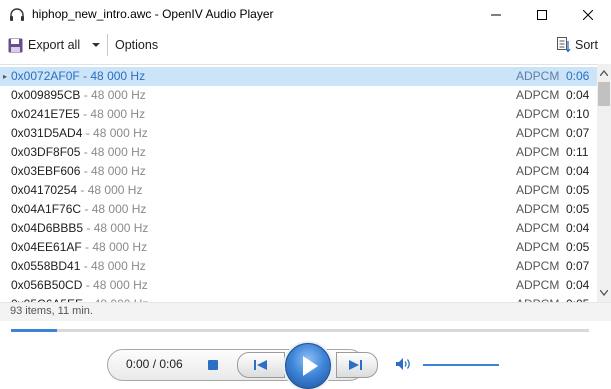 This screenshot has height=389, width=611. I want to click on play-button, so click(308, 366).